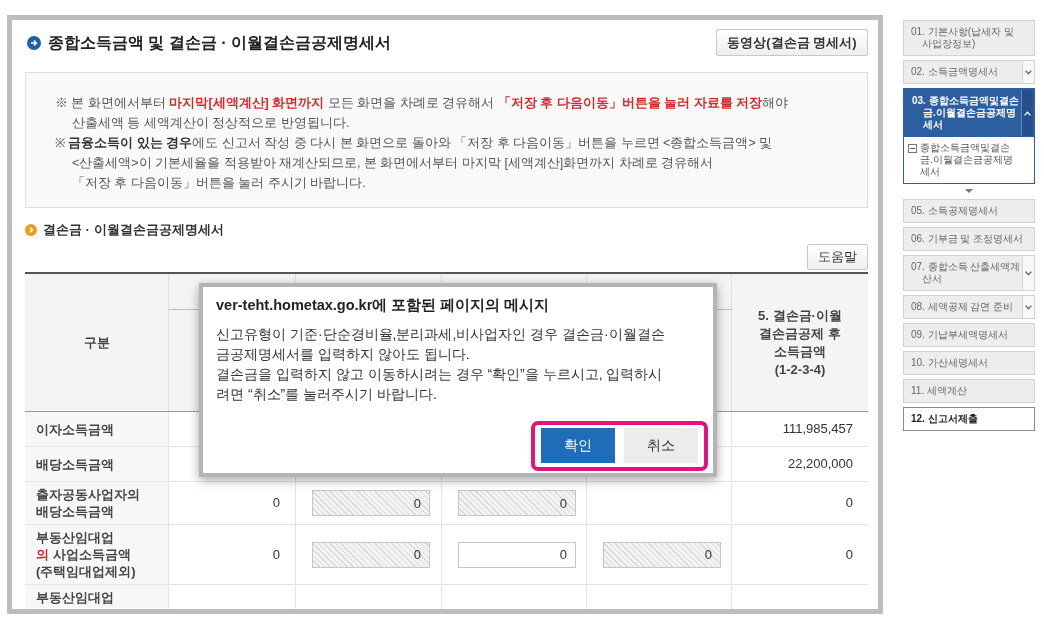 This screenshot has height=619, width=1044. What do you see at coordinates (969, 307) in the screenshot?
I see `sidebar-item: 08. 세액공제 감면 준비` at bounding box center [969, 307].